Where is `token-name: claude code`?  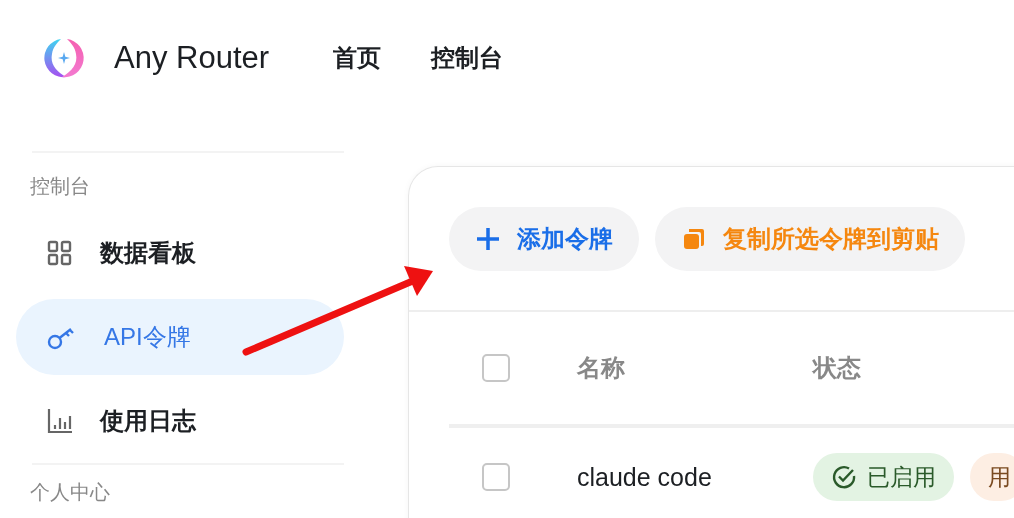 token-name: claude code is located at coordinates (645, 477).